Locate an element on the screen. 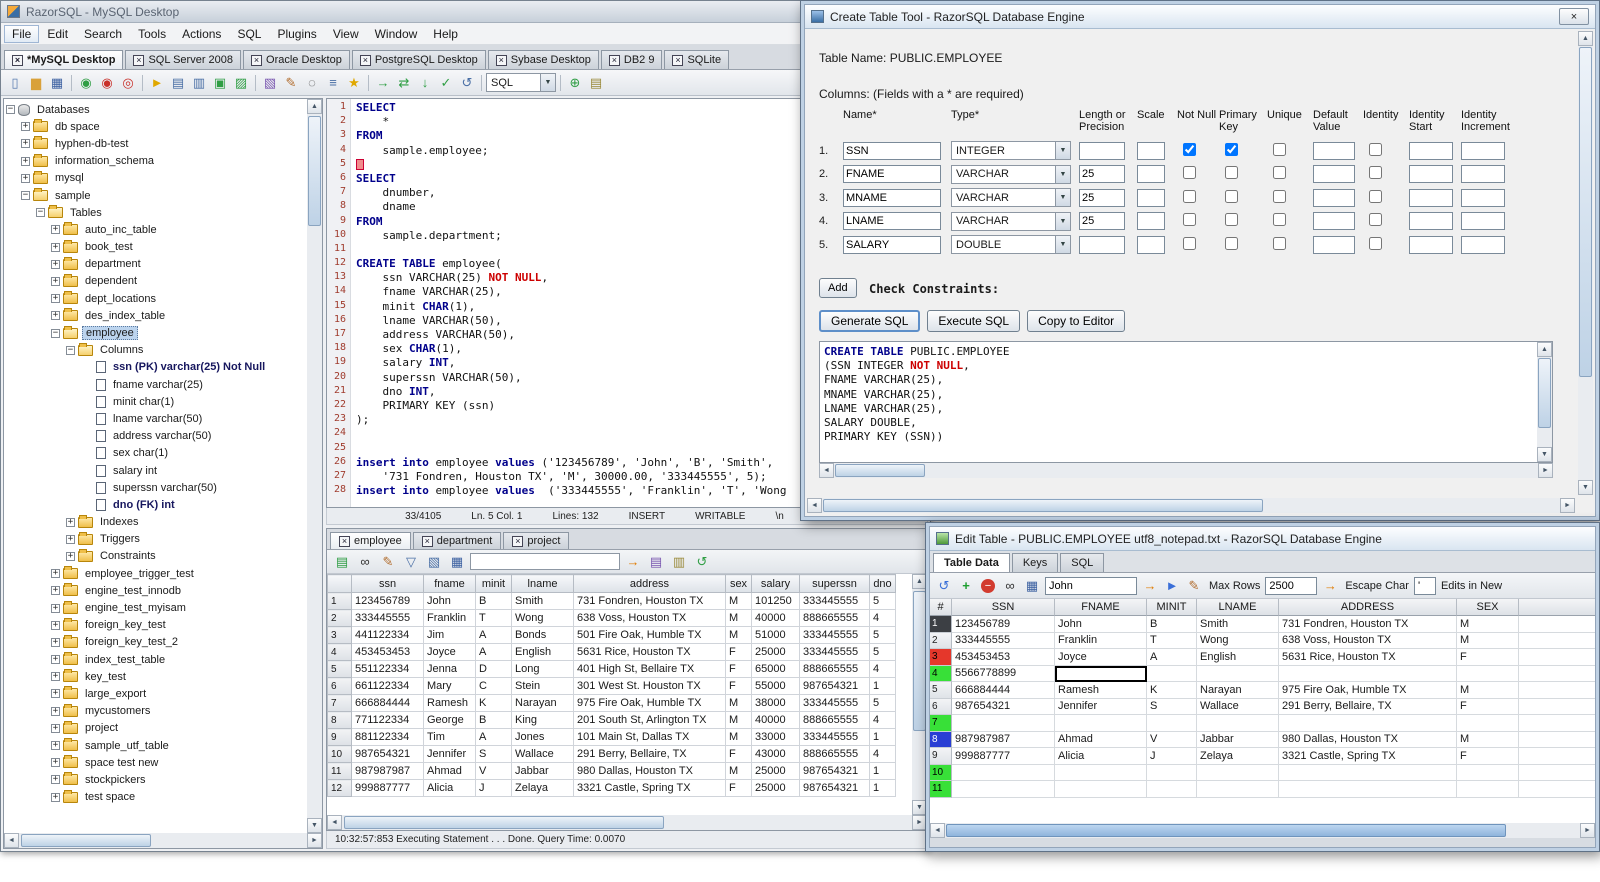 The height and width of the screenshot is (882, 1600). primary-key-checkbox is located at coordinates (1231, 173).